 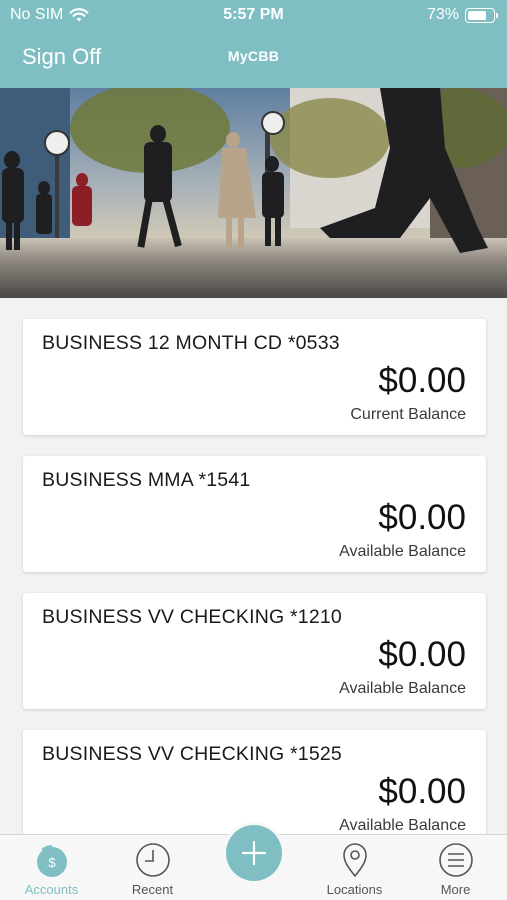 I want to click on battery-icon, so click(x=481, y=15).